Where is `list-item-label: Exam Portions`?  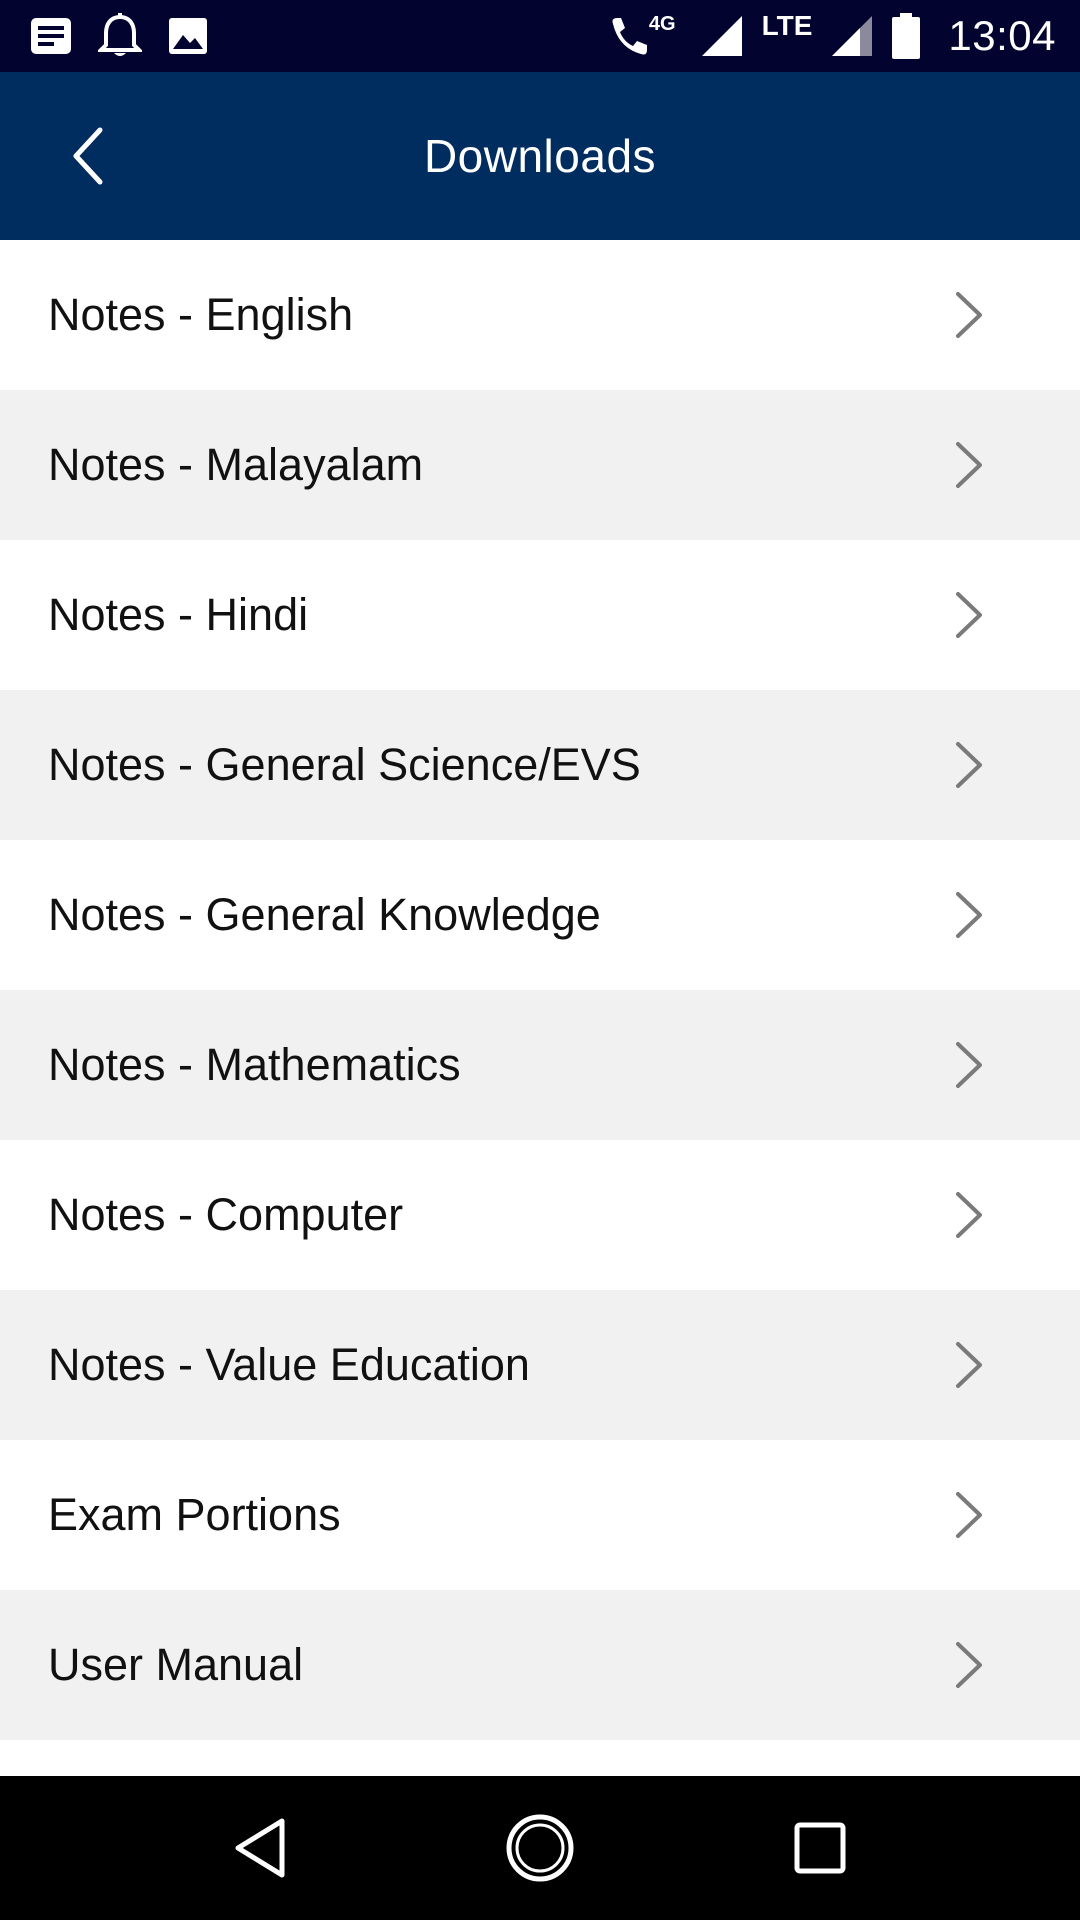 list-item-label: Exam Portions is located at coordinates (194, 1514).